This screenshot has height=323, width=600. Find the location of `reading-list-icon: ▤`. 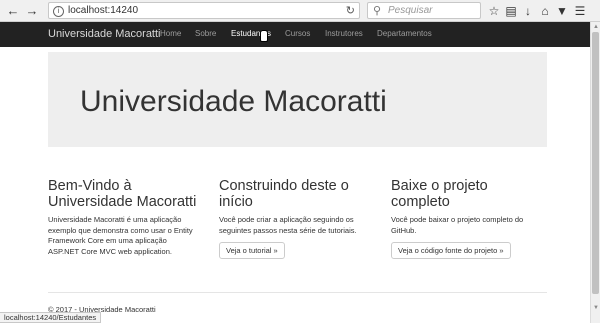

reading-list-icon: ▤ is located at coordinates (511, 11).